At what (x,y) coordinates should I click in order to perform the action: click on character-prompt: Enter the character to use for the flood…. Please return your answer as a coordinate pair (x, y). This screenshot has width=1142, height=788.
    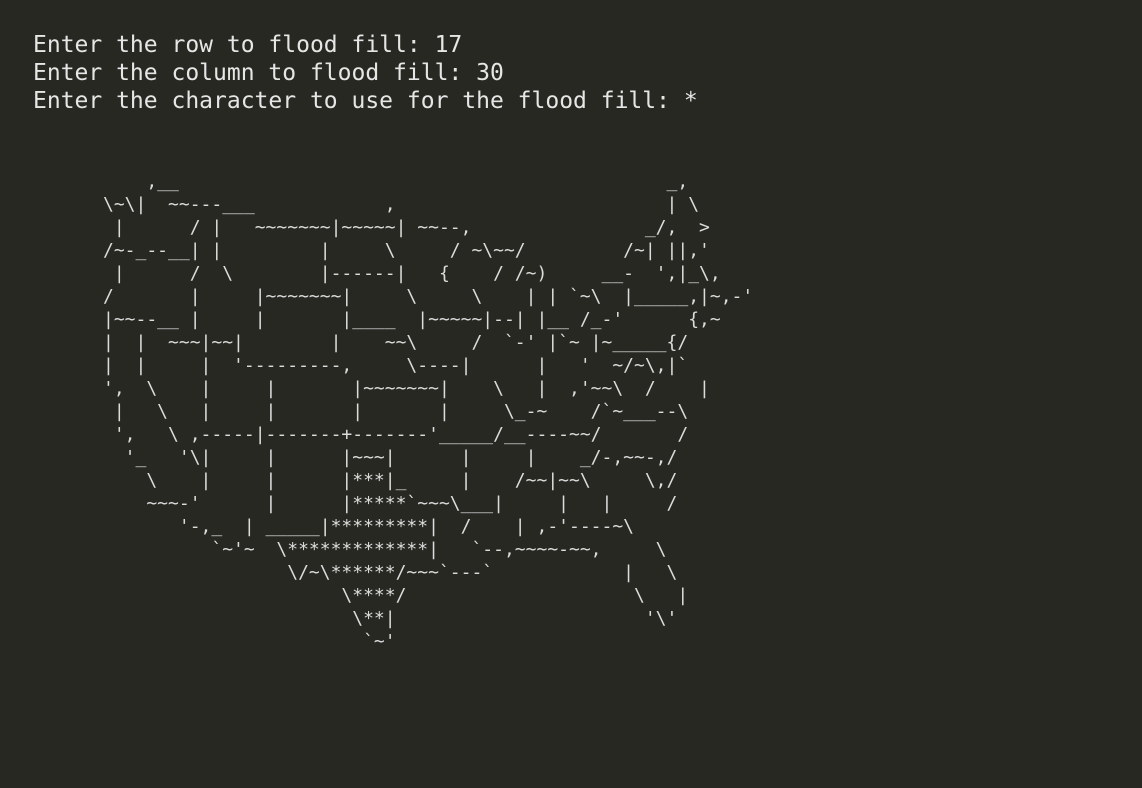
    Looking at the image, I should click on (365, 101).